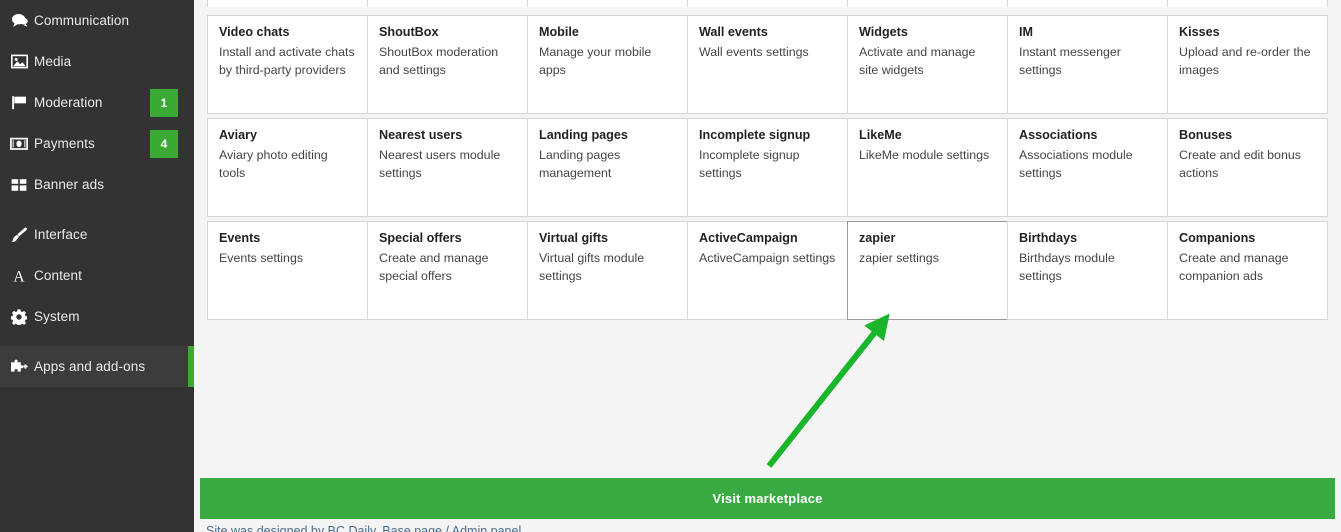  I want to click on module-card: Bonuses Create and edit bonus actions, so click(1247, 167).